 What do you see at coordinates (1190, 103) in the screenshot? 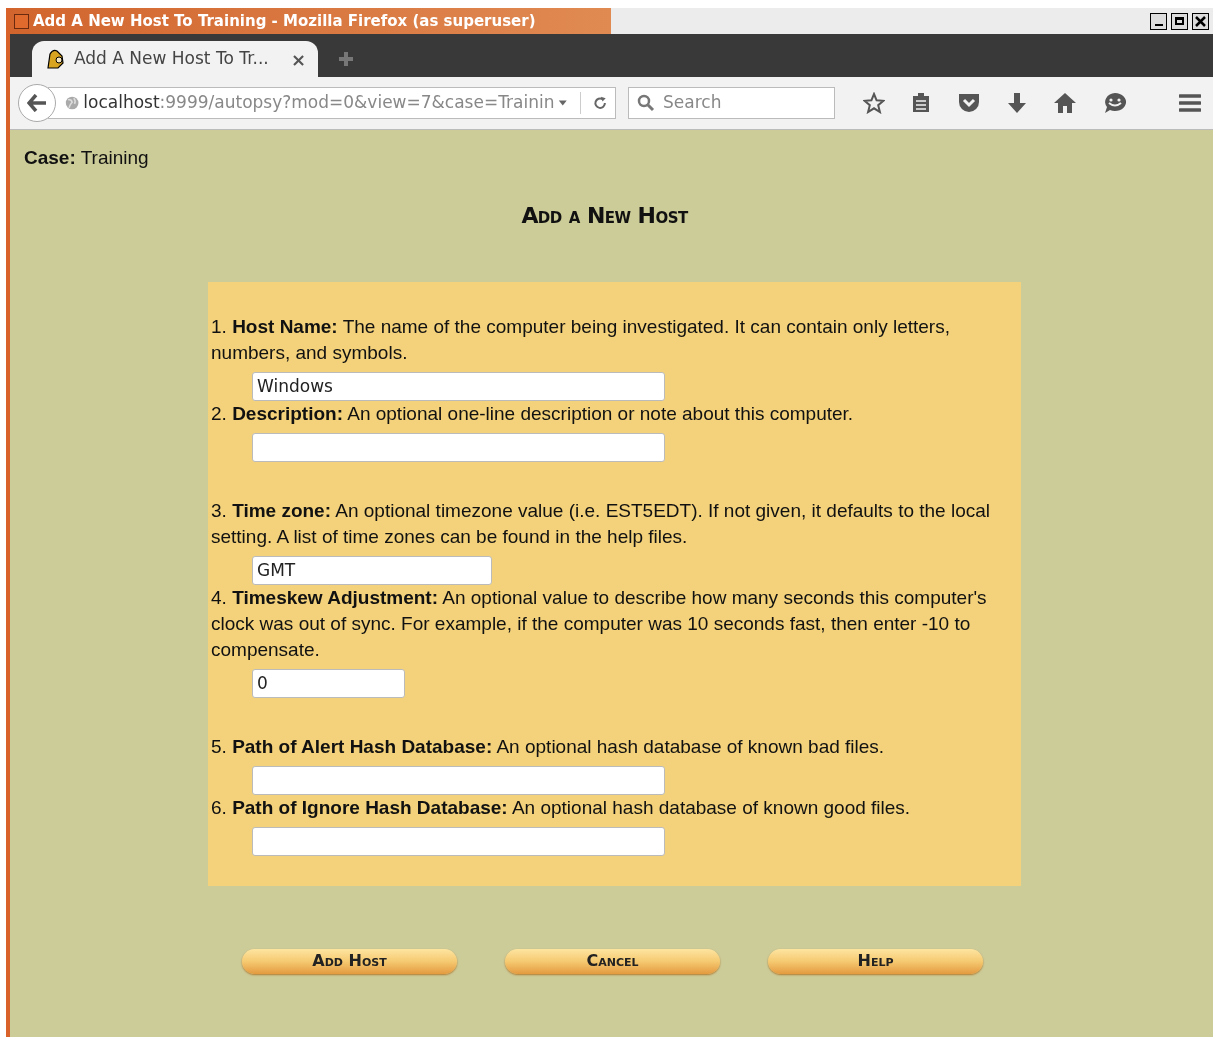
I see `menu-icon` at bounding box center [1190, 103].